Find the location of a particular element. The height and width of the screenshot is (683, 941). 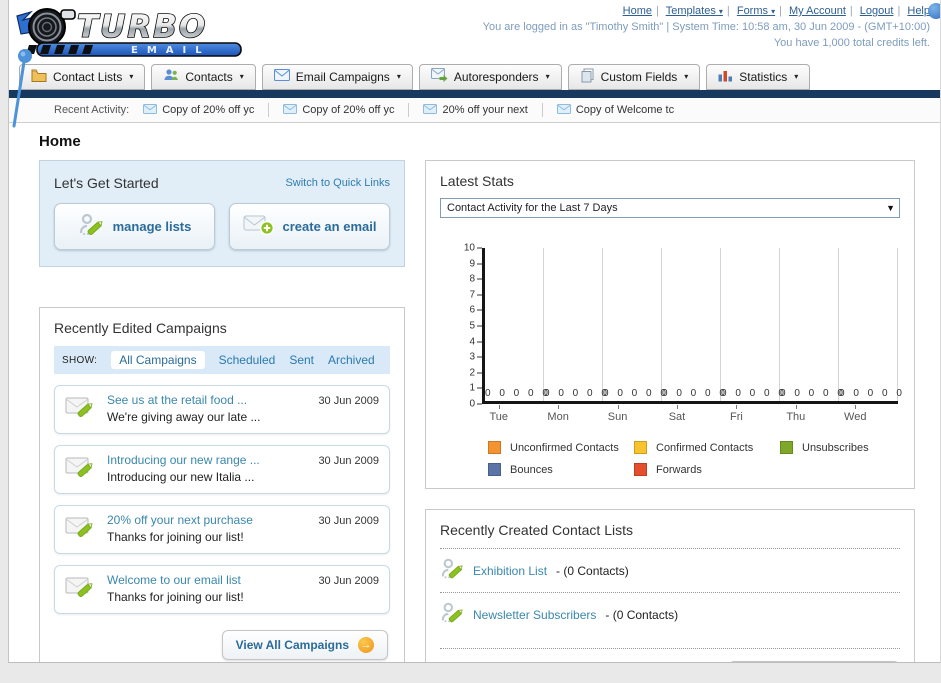

switch-quick-links: Switch to Quick Links is located at coordinates (337, 183).